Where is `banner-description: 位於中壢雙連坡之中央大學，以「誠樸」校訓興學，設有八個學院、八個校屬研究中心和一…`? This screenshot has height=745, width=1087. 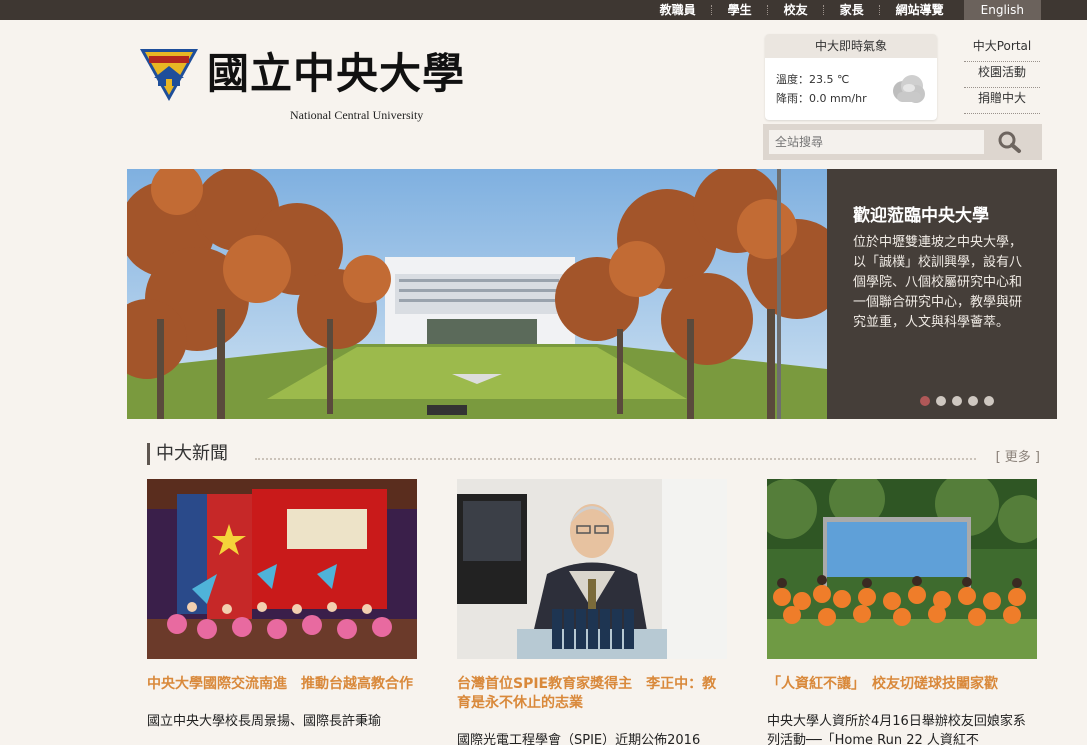
banner-description: 位於中壢雙連坡之中央大學，以「誠樸」校訓興學，設有八個學院、八個校屬研究中心和一… is located at coordinates (938, 282).